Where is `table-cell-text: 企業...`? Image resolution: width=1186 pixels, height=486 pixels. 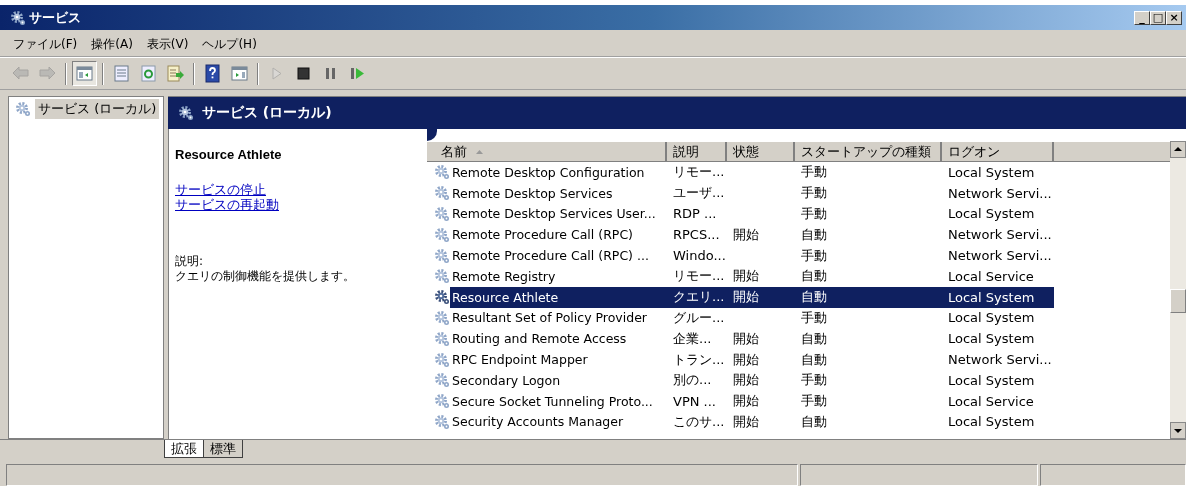
table-cell-text: 企業... is located at coordinates (692, 338).